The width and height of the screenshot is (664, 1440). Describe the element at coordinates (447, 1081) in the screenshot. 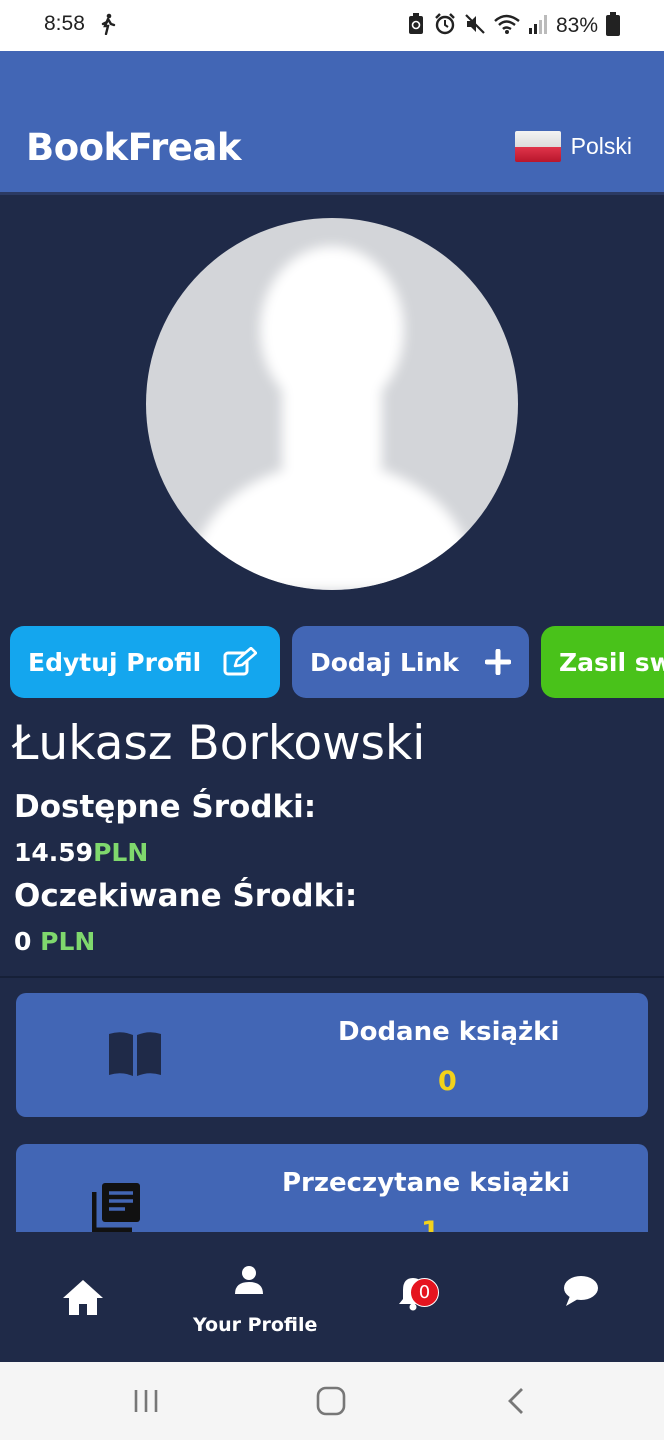

I see `added-books-count: 0` at that location.